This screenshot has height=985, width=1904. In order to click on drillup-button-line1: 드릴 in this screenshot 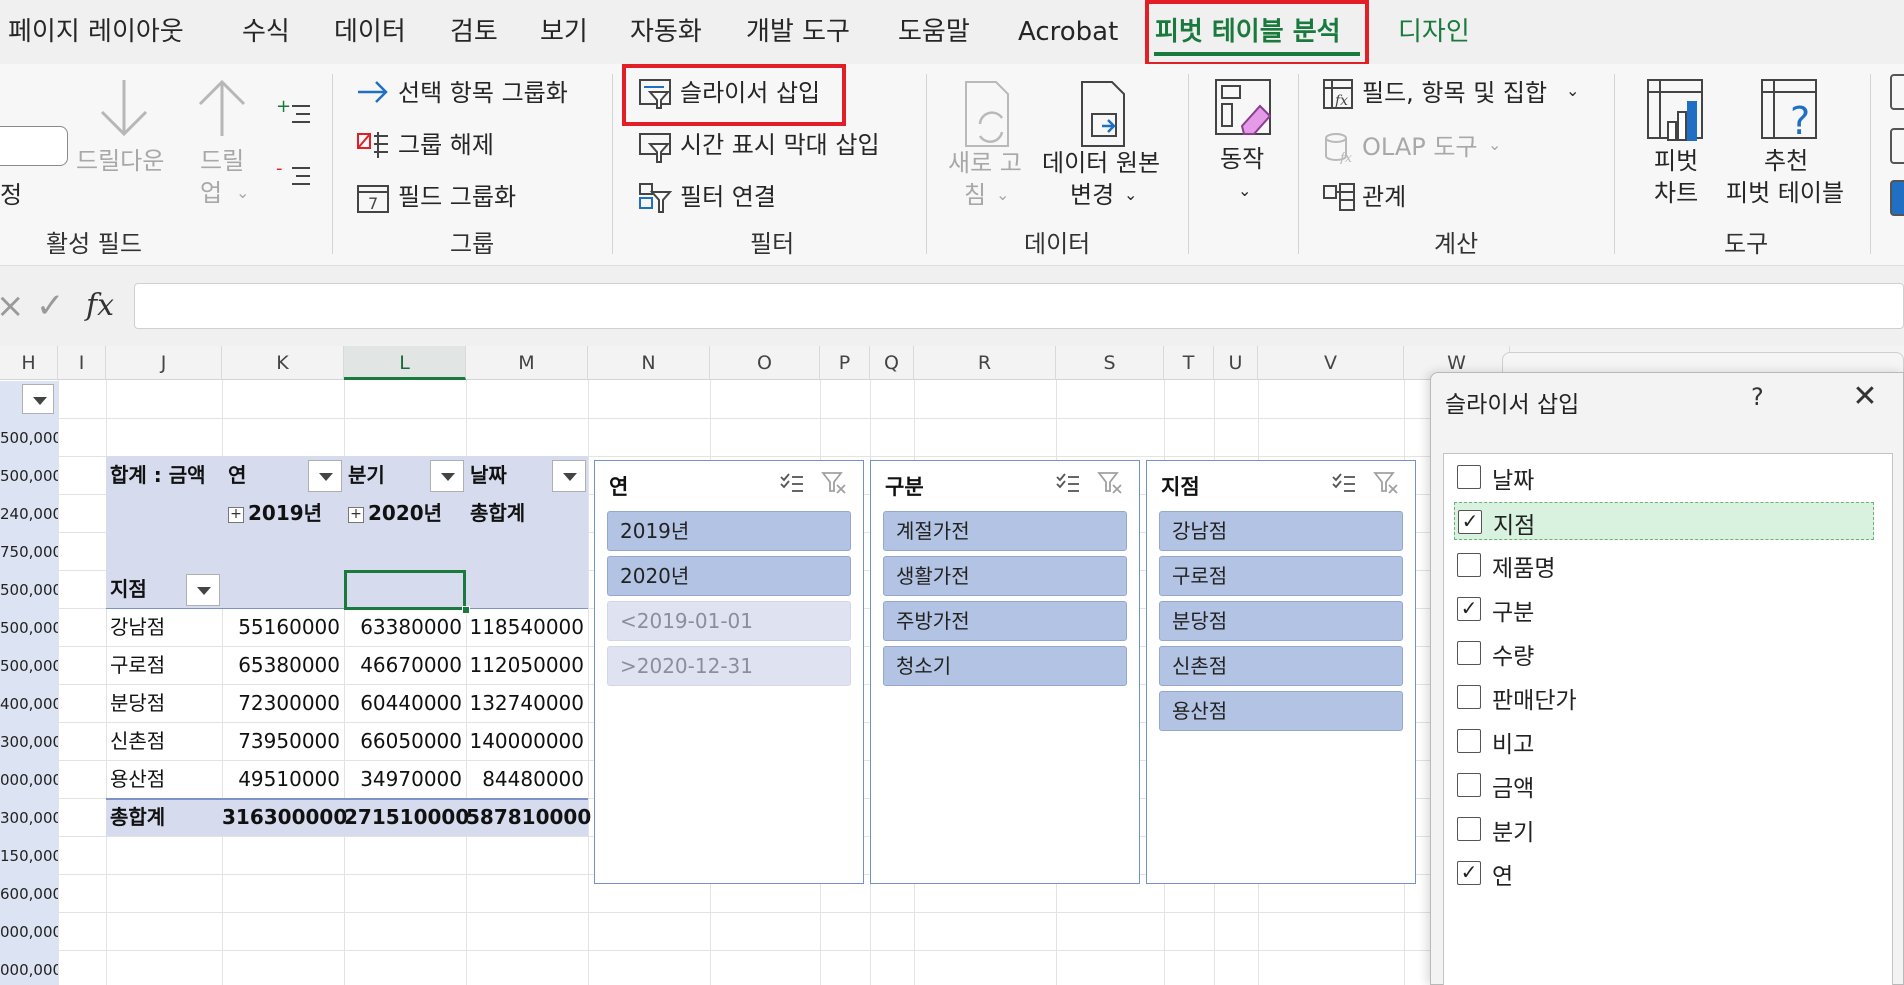, I will do `click(222, 161)`.